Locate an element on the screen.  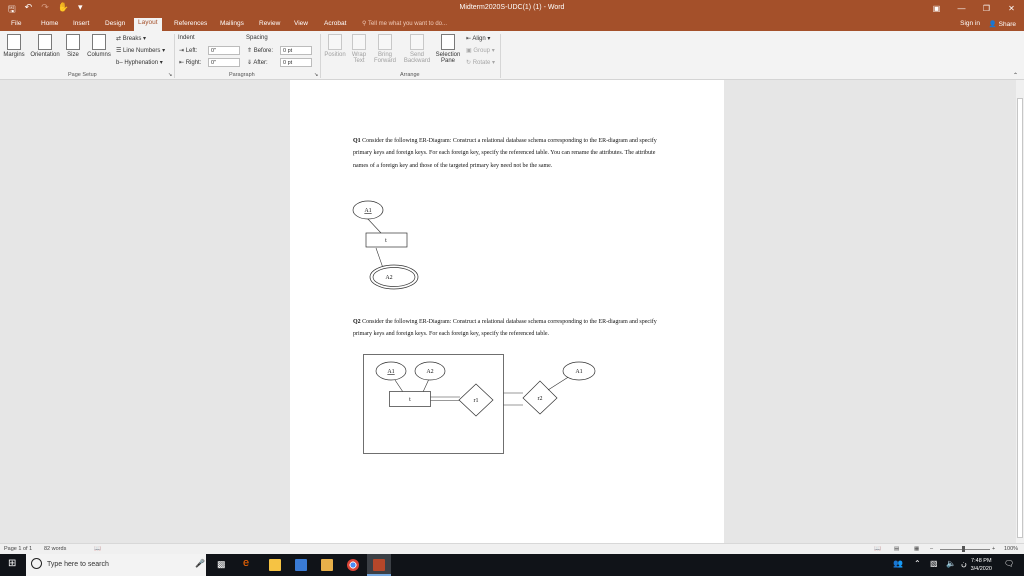
clock-date: 3/4/2020 is located at coordinates (981, 569).